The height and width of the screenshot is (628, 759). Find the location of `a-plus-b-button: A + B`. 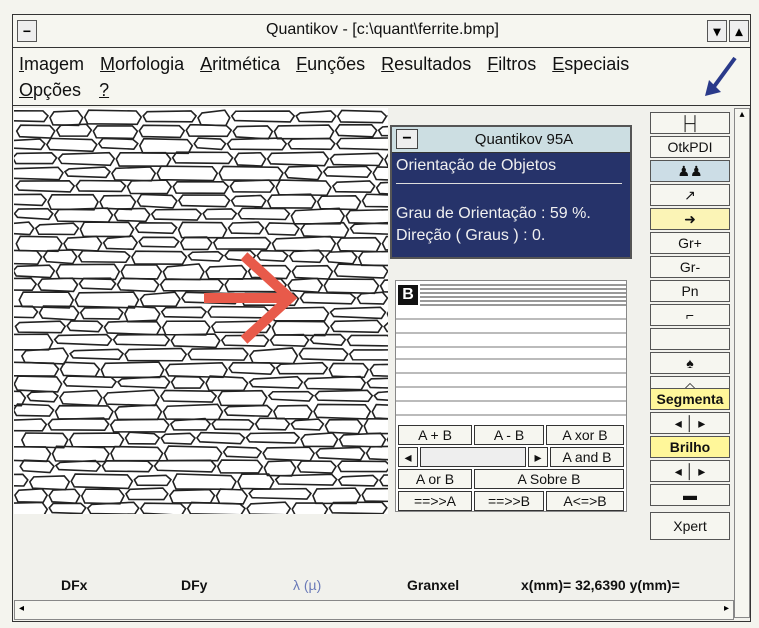

a-plus-b-button: A + B is located at coordinates (435, 435).